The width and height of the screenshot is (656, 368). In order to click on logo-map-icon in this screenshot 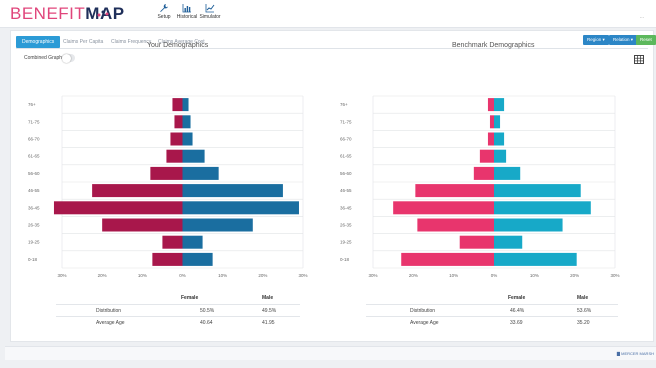, I will do `click(103, 13)`.